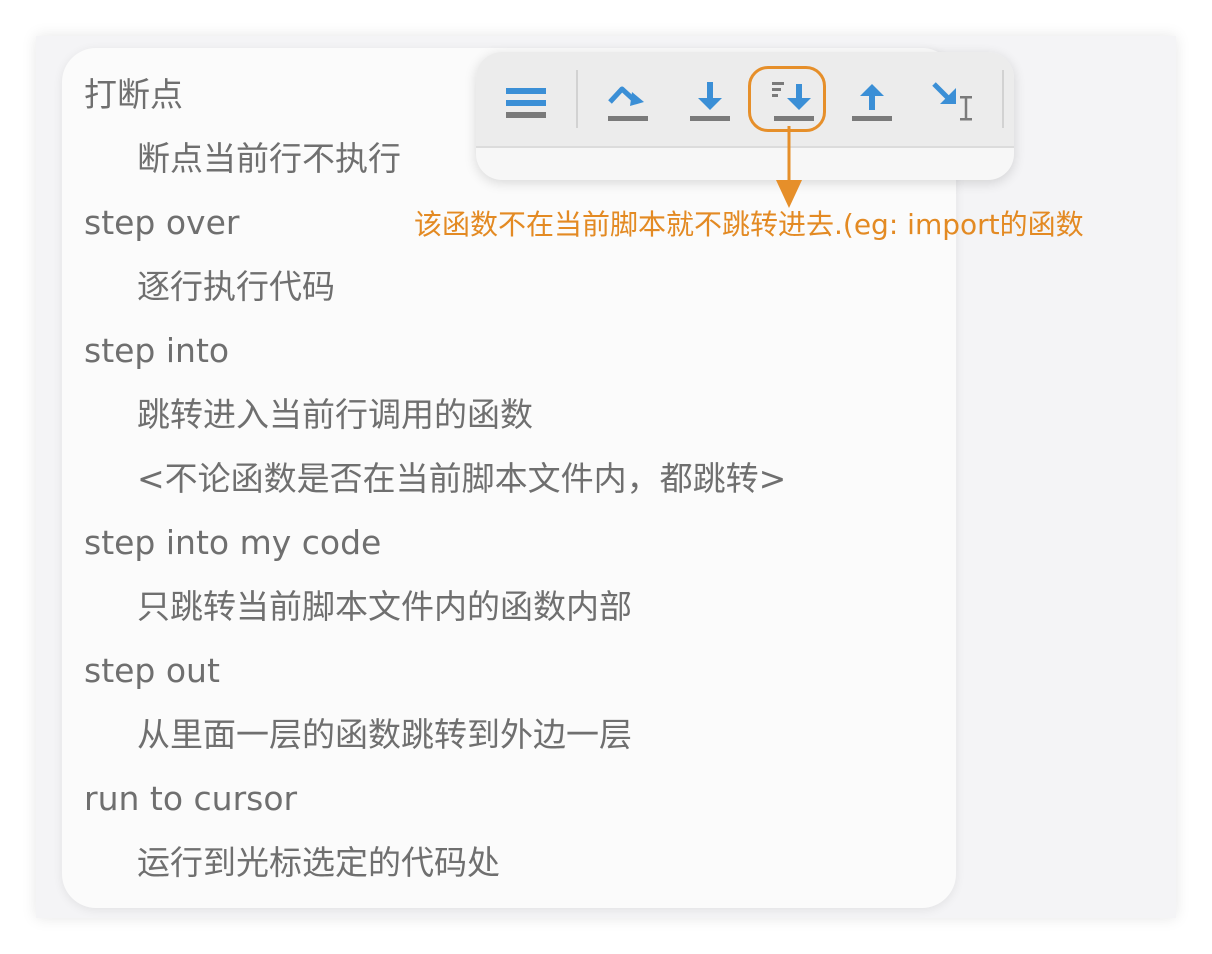 The height and width of the screenshot is (954, 1212). I want to click on step-out-icon, so click(872, 102).